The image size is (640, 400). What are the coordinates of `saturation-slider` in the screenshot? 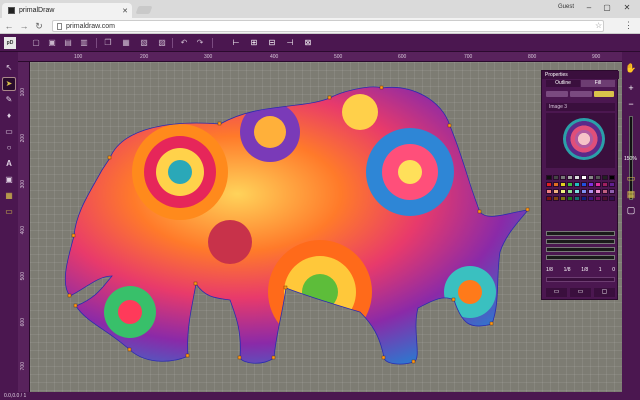 It's located at (580, 241).